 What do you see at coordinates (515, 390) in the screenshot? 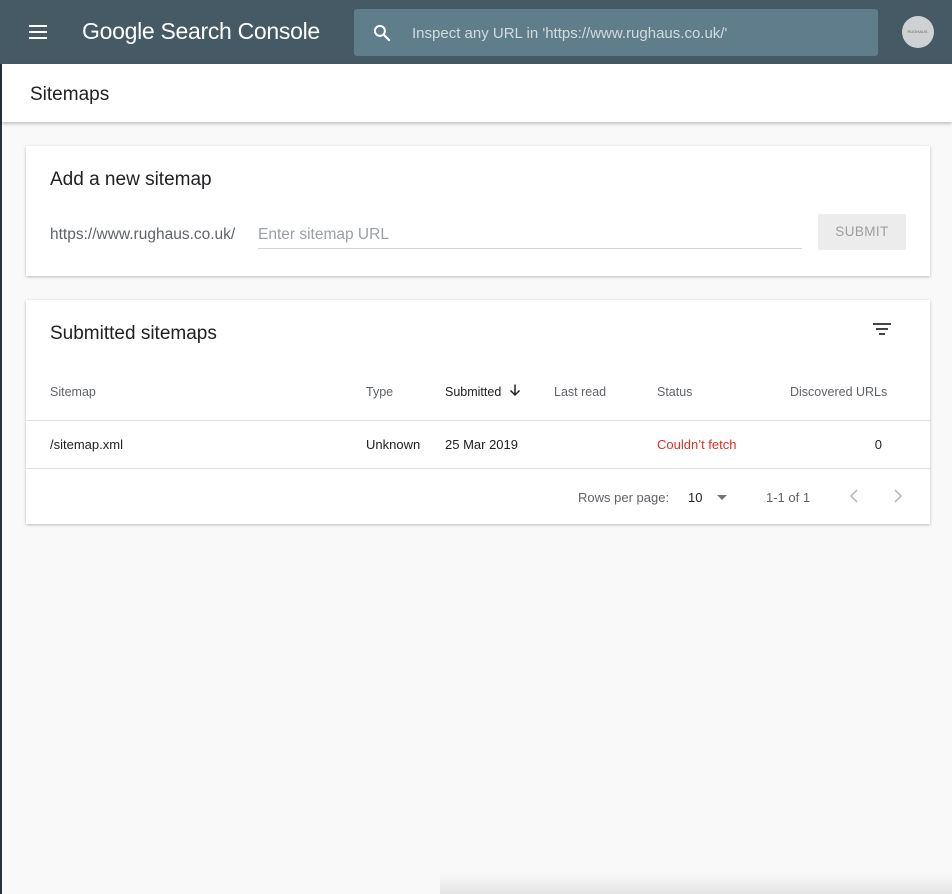
I see `arrow-down-icon` at bounding box center [515, 390].